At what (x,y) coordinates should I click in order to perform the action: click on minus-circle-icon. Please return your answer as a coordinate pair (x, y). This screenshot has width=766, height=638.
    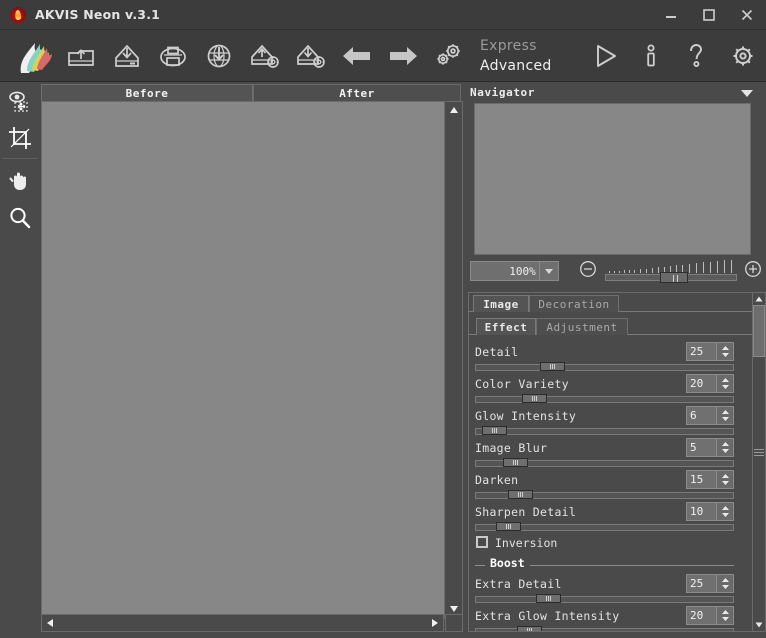
    Looking at the image, I should click on (588, 271).